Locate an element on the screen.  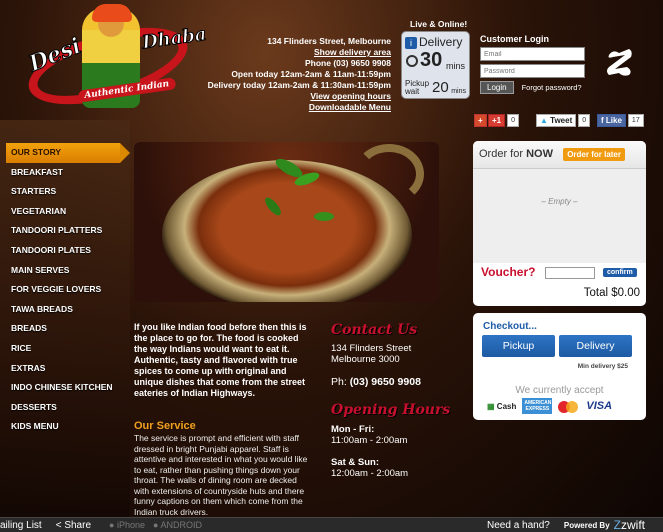
login-button: Login is located at coordinates (497, 87).